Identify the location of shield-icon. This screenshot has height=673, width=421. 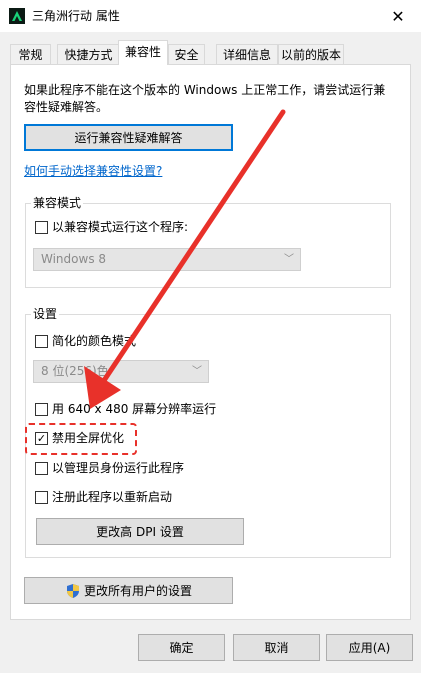
(73, 591).